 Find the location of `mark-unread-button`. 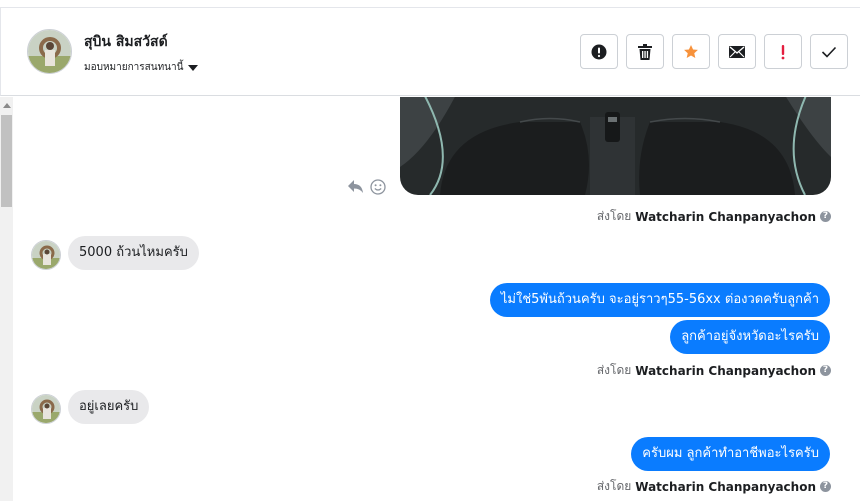

mark-unread-button is located at coordinates (737, 51).